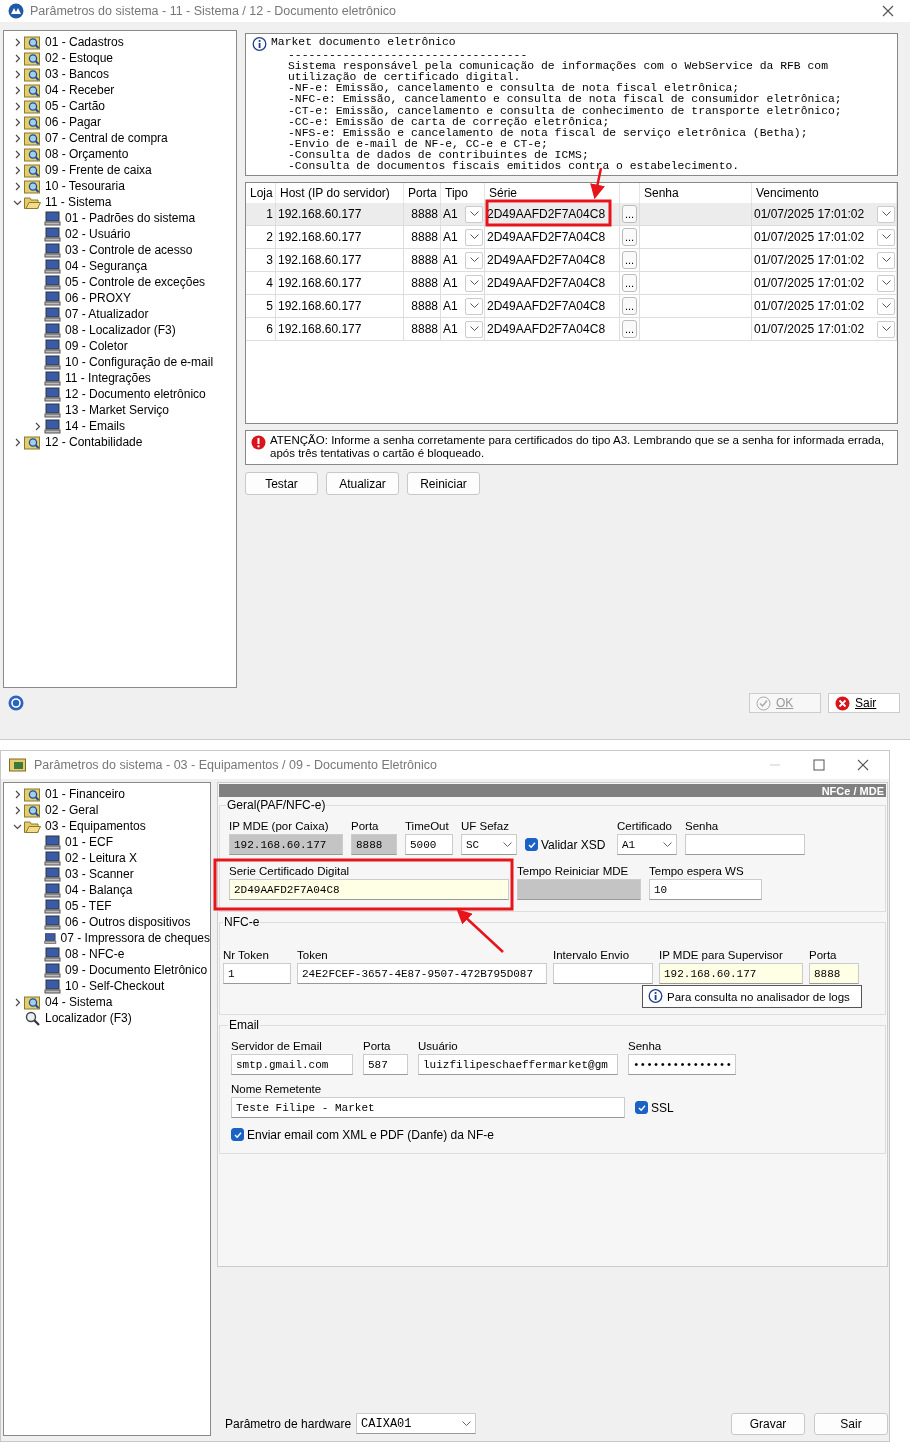 The height and width of the screenshot is (1446, 910). I want to click on tree-item: 02 - Estoque, so click(79, 58).